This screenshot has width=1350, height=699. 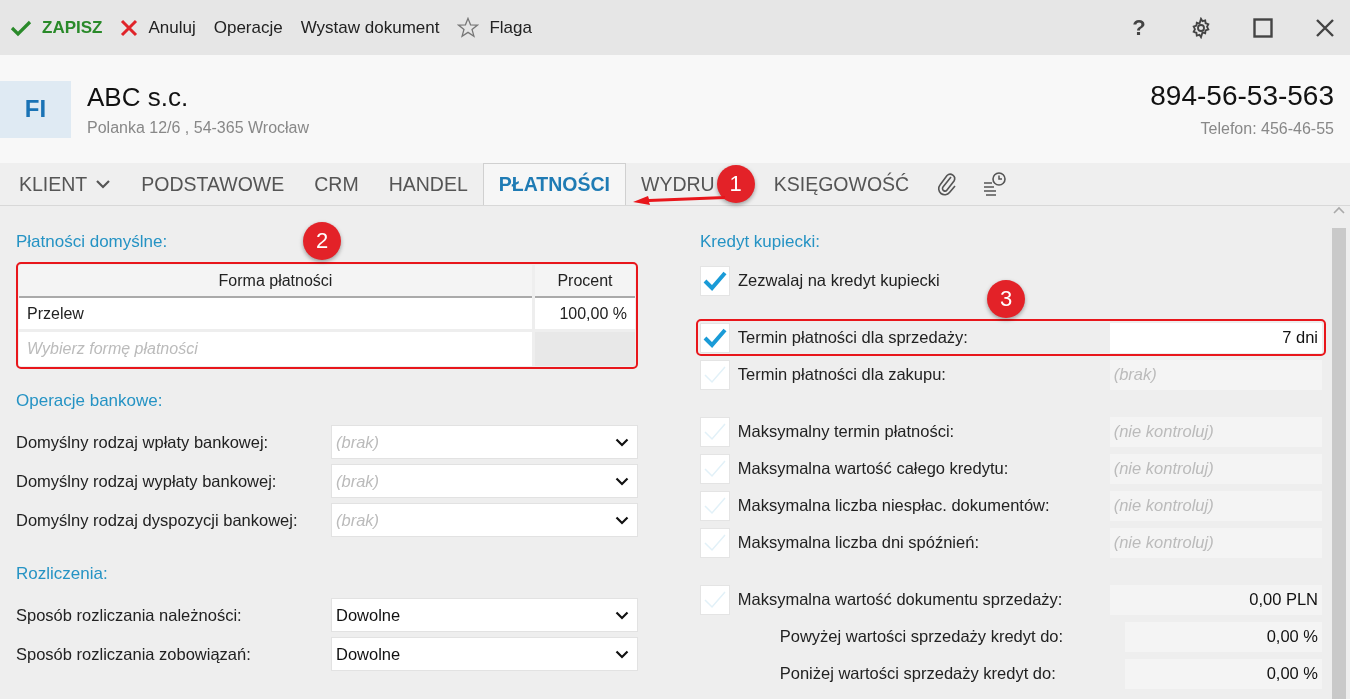 What do you see at coordinates (134, 654) in the screenshot?
I see `field-label: Sposób rozliczania zobowiązań:` at bounding box center [134, 654].